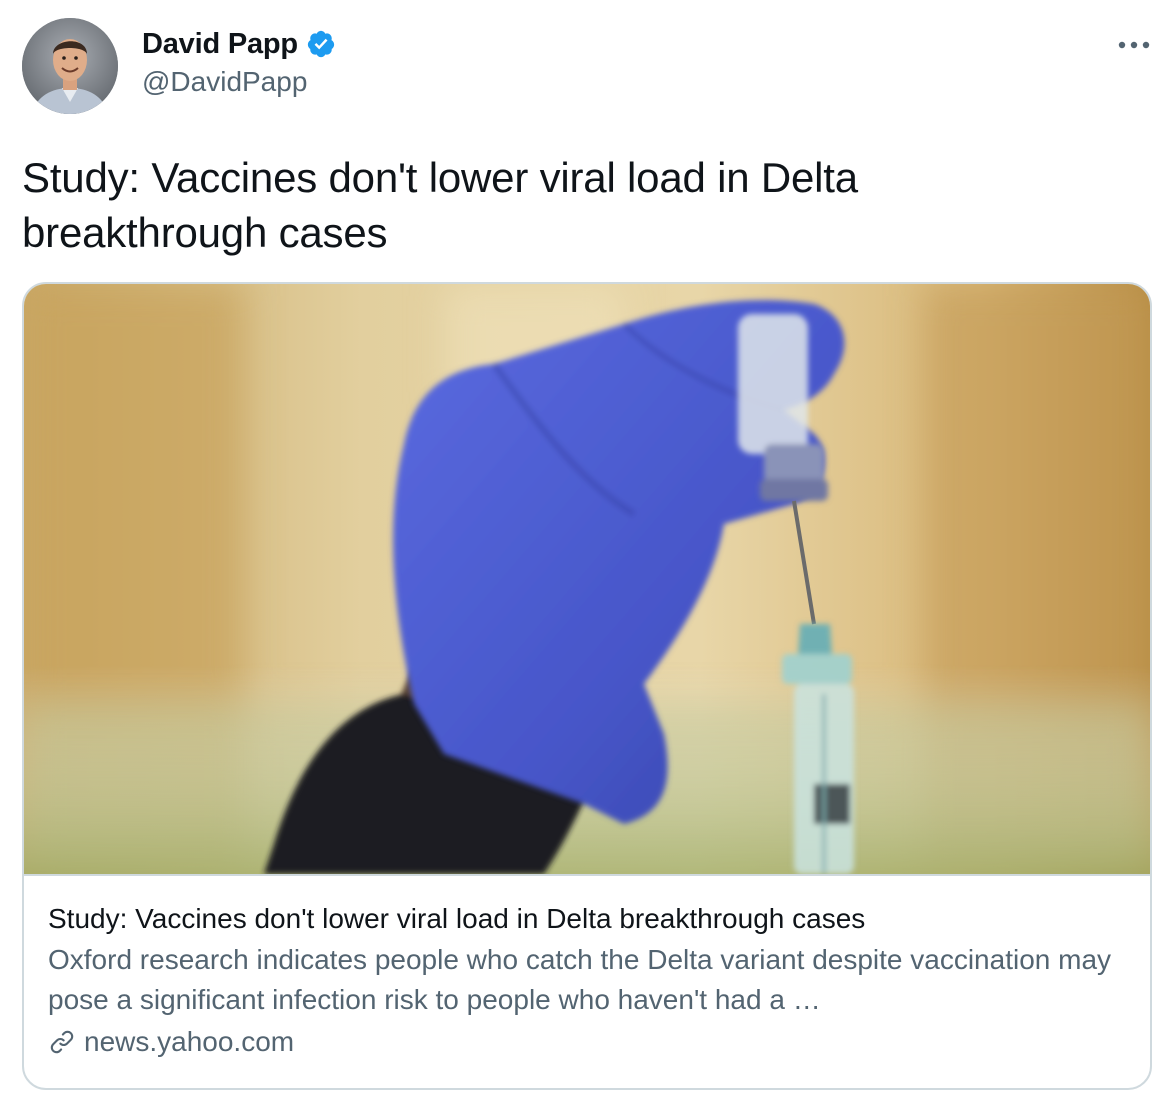  I want to click on display-name: David Papp, so click(220, 44).